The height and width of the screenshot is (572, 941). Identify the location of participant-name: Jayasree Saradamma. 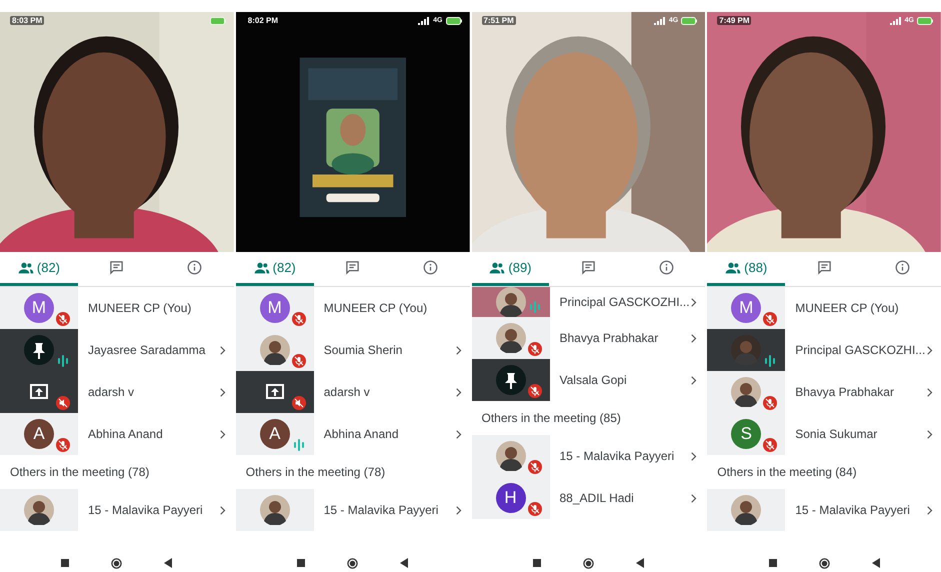
(147, 350).